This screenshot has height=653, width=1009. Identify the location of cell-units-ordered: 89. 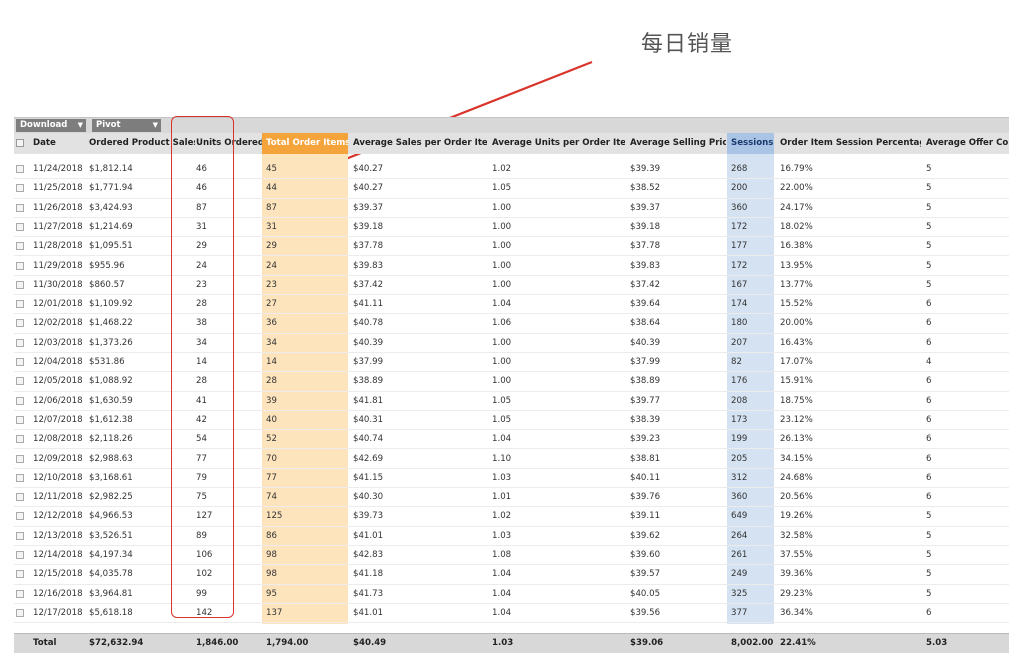
(201, 535).